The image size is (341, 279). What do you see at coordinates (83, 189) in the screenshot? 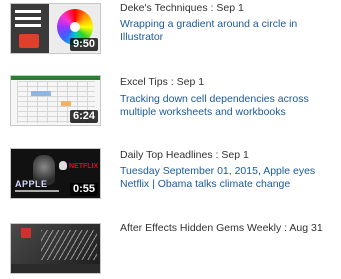
I see `duration-badge: 0:55` at bounding box center [83, 189].